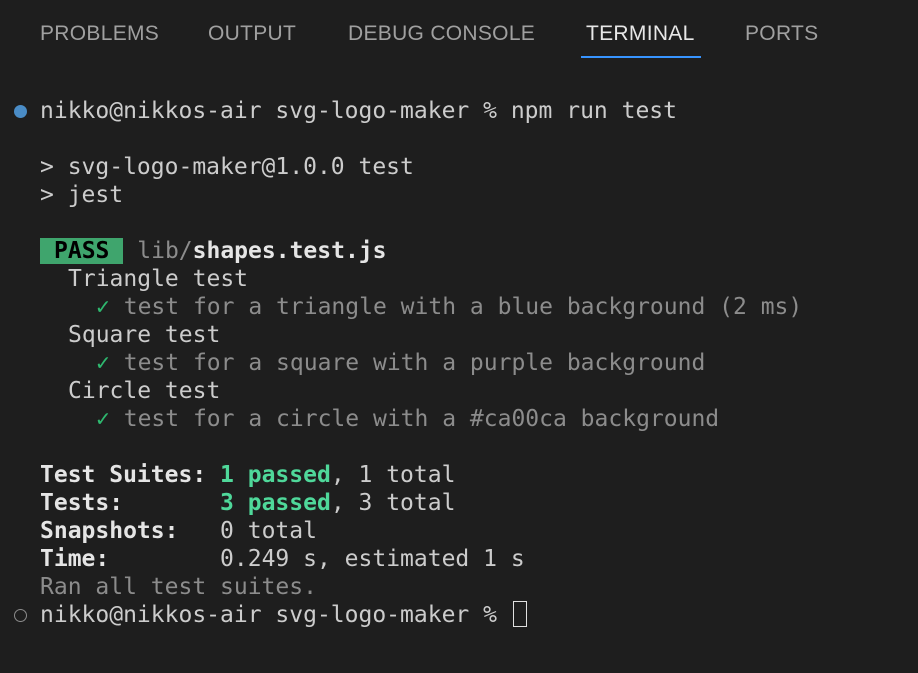 This screenshot has height=673, width=918. I want to click on pass-line: PASS lib/shapes.test.js, so click(213, 251).